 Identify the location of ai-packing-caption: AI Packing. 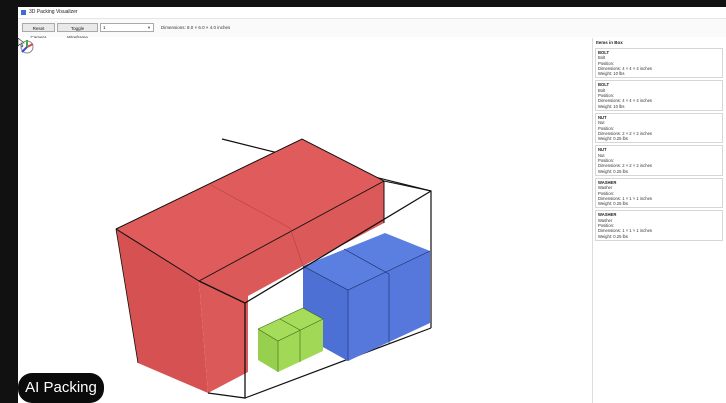
(61, 388).